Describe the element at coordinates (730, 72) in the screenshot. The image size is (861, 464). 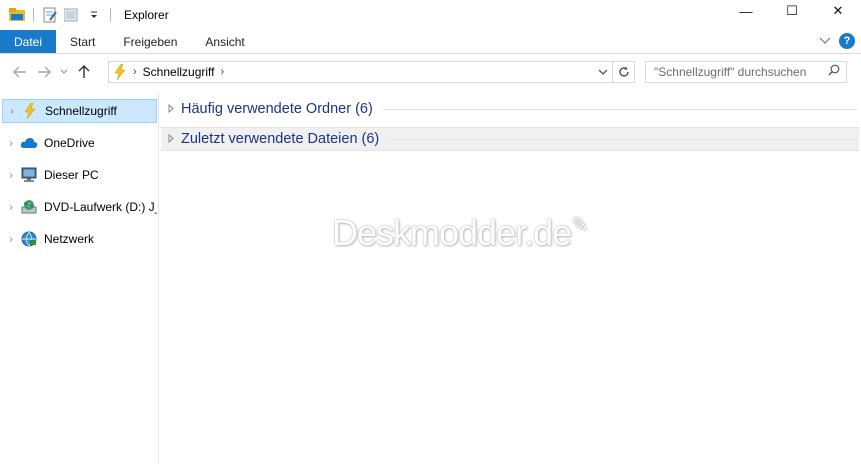
I see `search-placeholder: "Schnellzugriff" durchsuchen` at that location.